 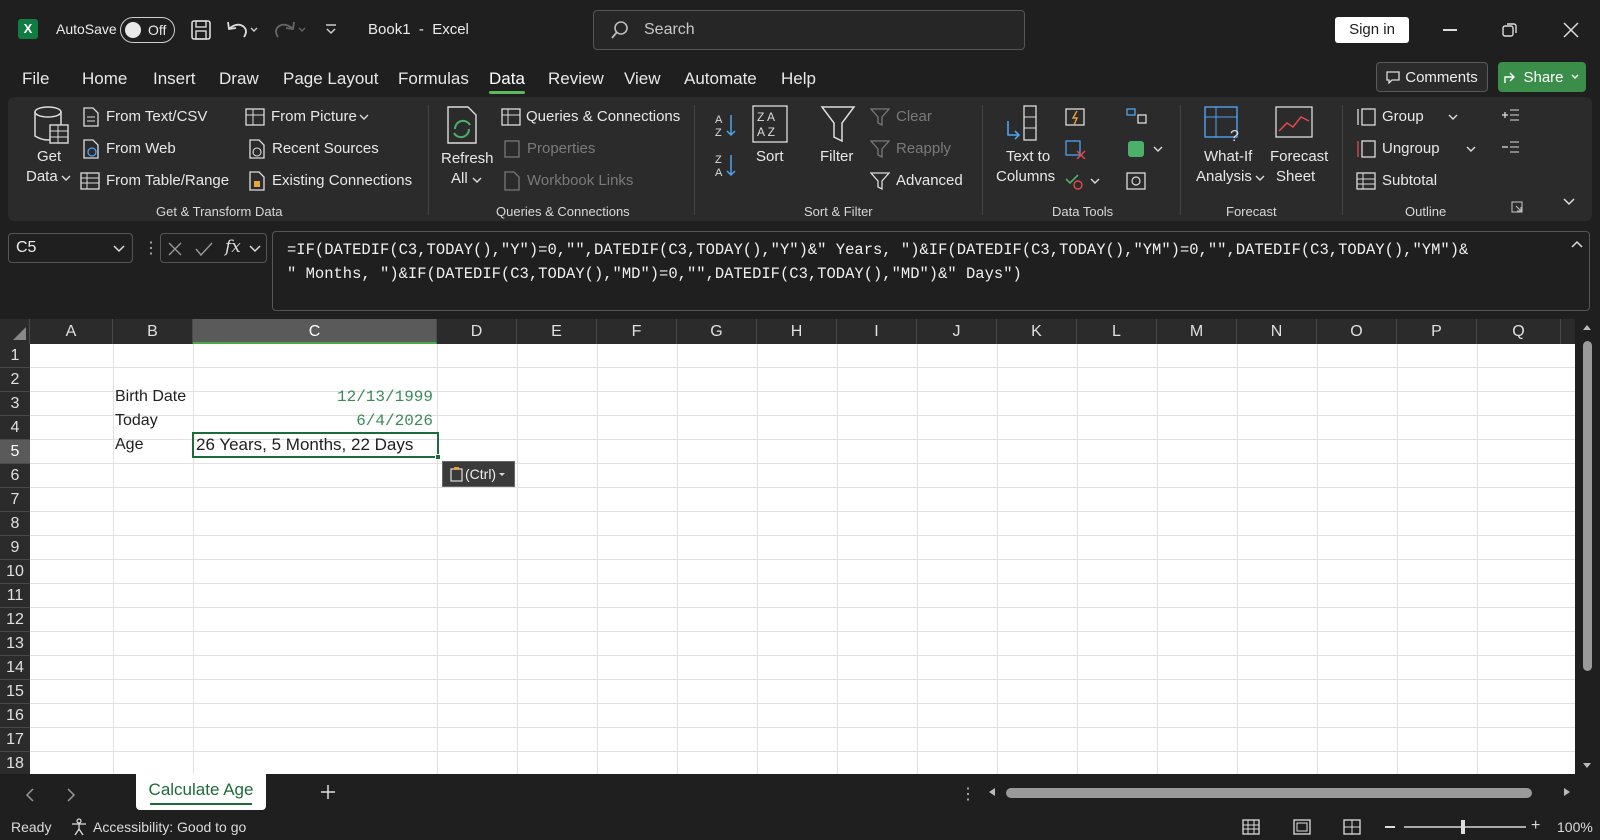 I want to click on tab-data: Data, so click(x=507, y=79).